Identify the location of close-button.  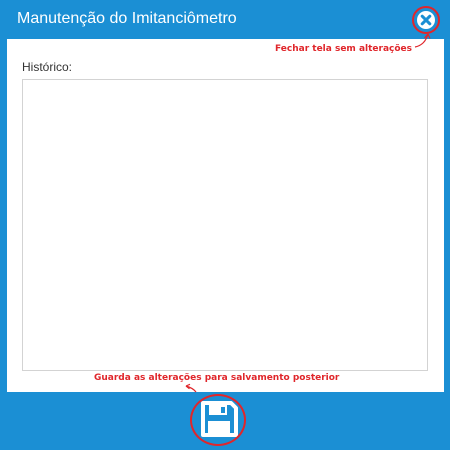
(426, 20).